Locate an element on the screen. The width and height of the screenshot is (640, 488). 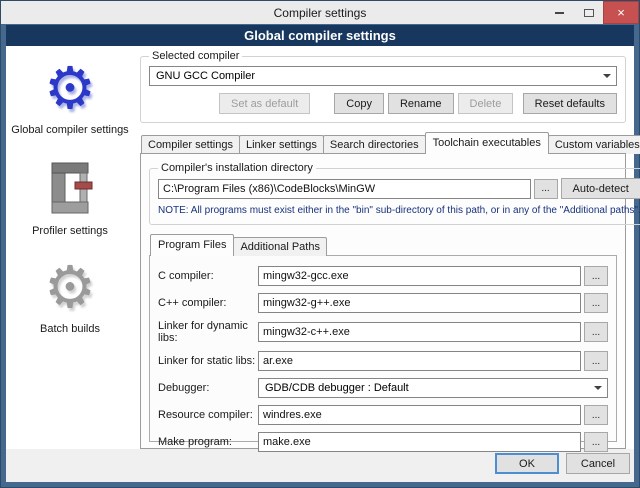
minimize-button is located at coordinates (559, 12).